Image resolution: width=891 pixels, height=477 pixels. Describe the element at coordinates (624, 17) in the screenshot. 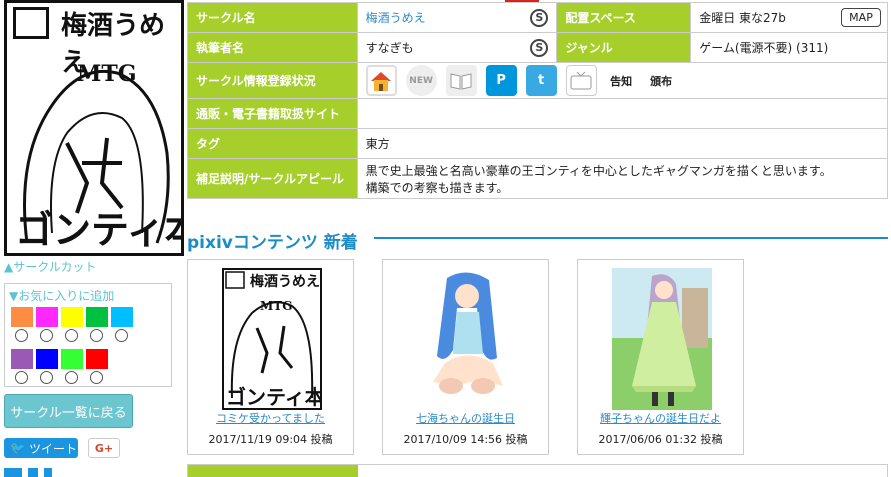

I see `space-label: 配置スペース` at that location.